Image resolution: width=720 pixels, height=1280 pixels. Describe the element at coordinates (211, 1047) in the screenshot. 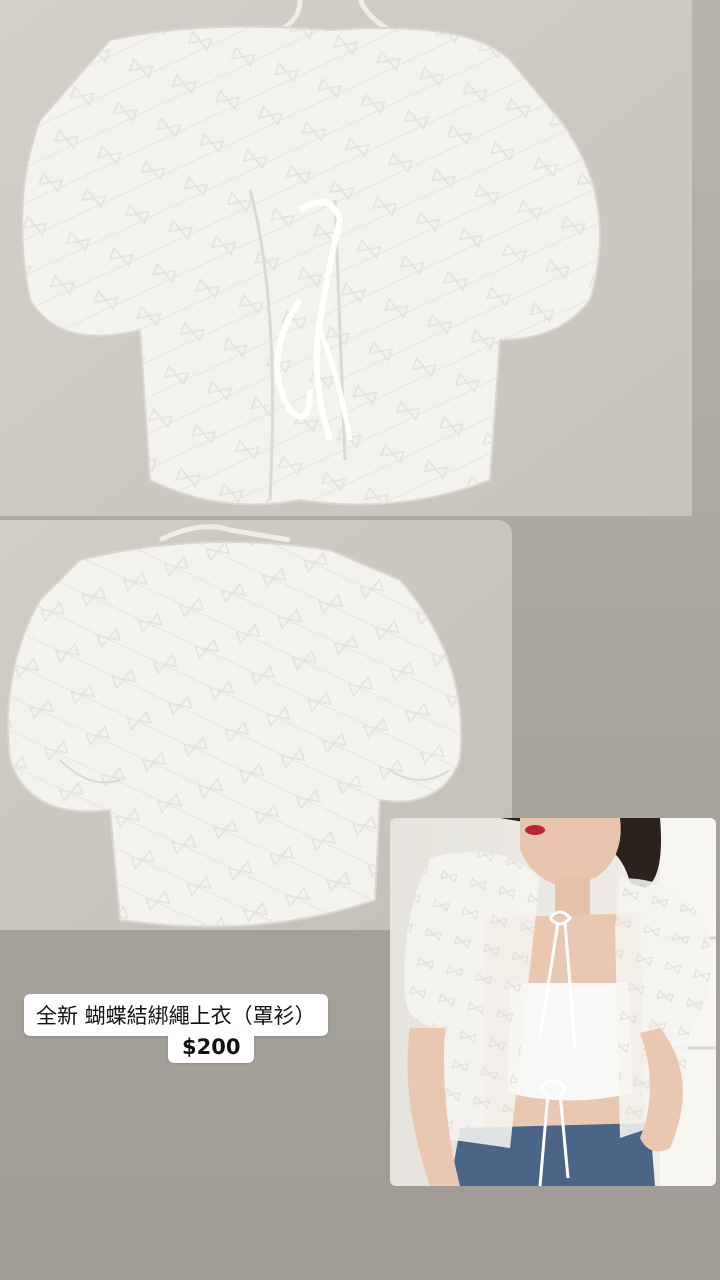

I see `price-sticker: $200` at that location.